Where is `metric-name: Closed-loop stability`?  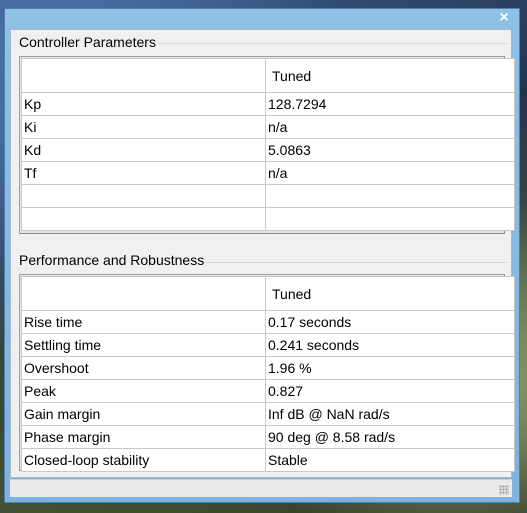 metric-name: Closed-loop stability is located at coordinates (143, 460).